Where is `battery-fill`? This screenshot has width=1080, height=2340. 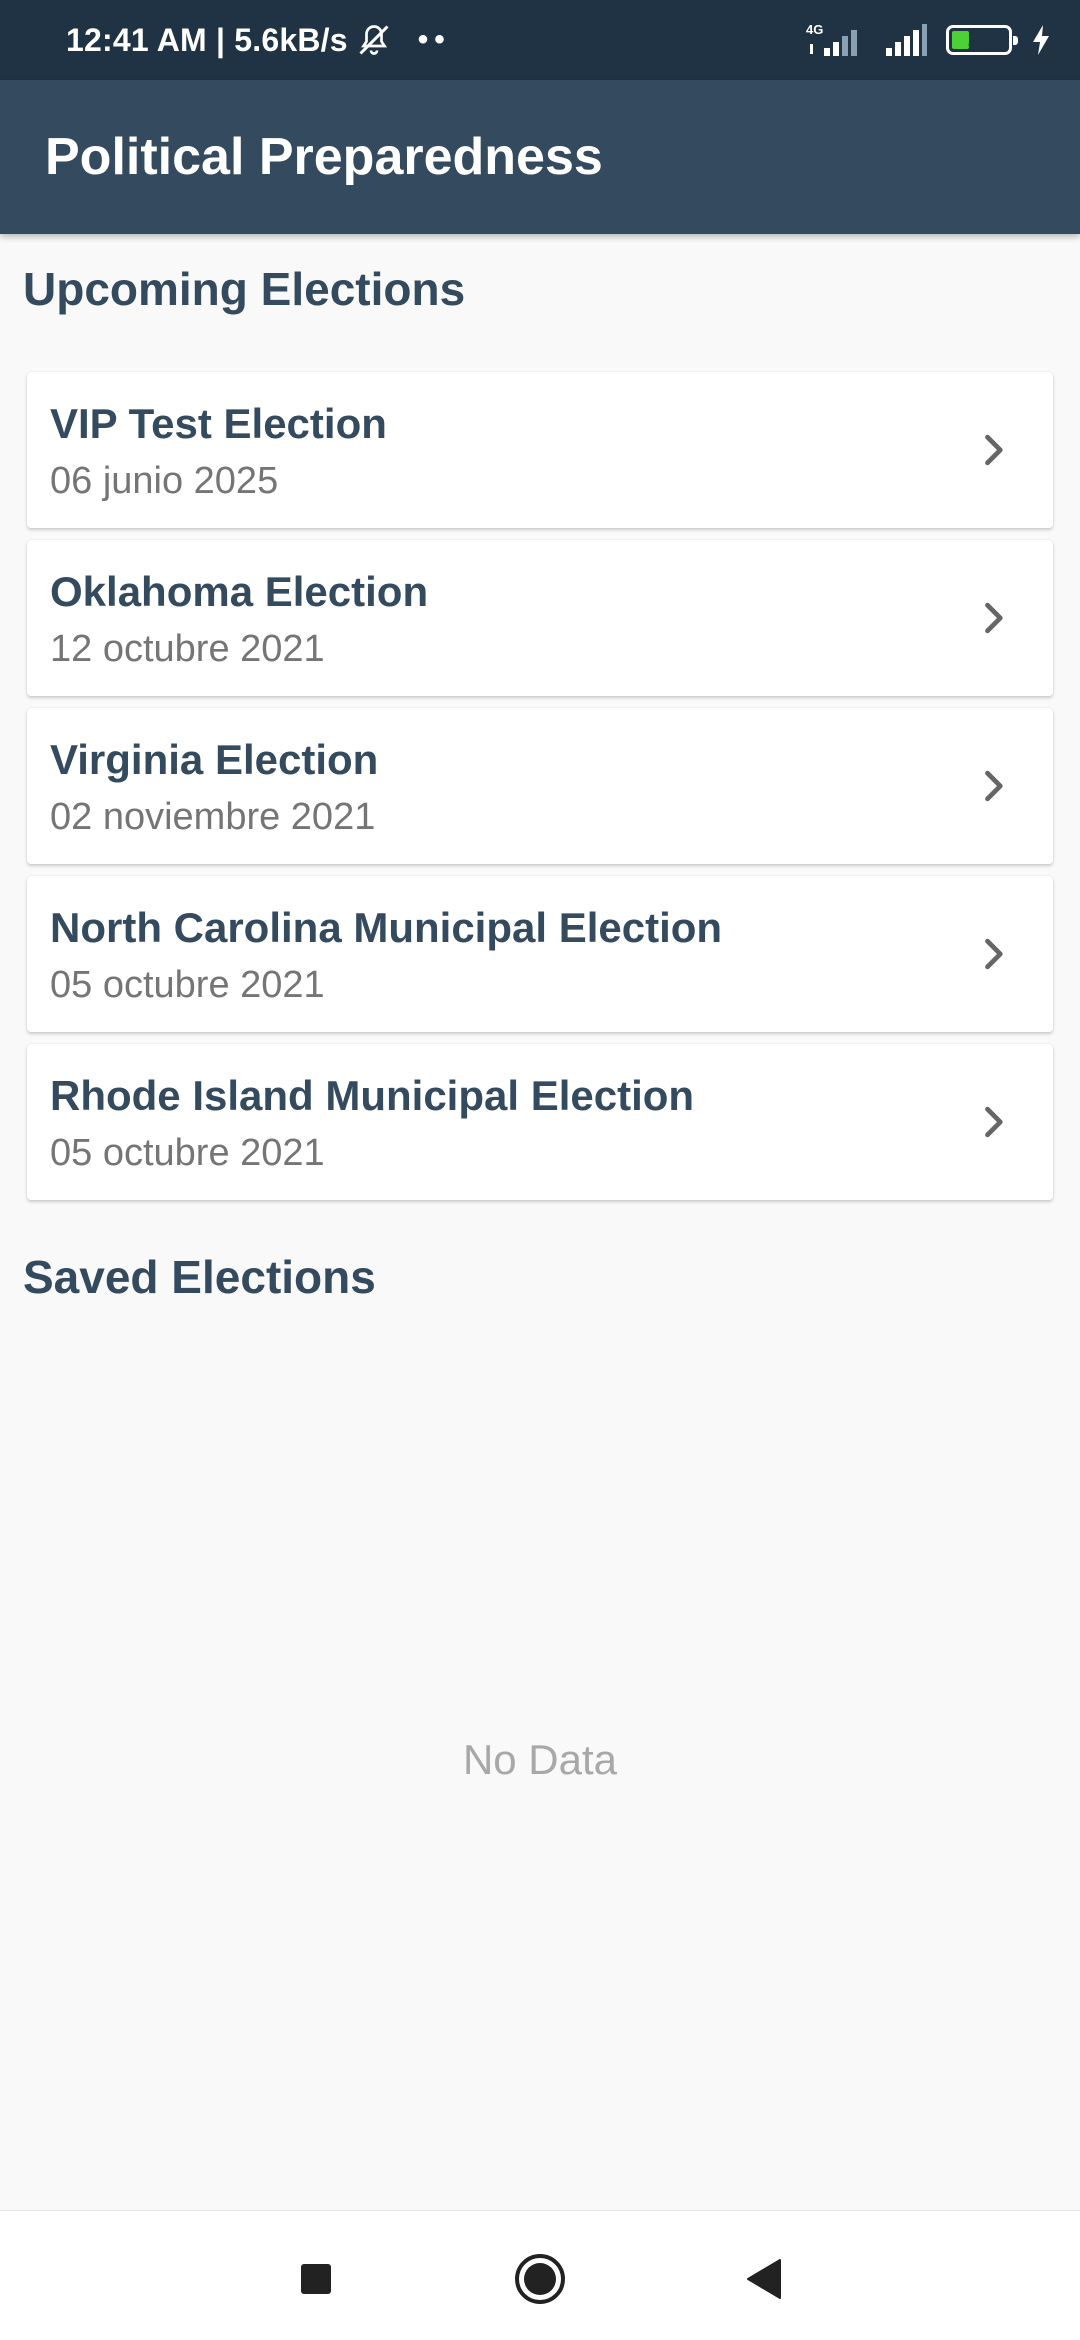 battery-fill is located at coordinates (961, 40).